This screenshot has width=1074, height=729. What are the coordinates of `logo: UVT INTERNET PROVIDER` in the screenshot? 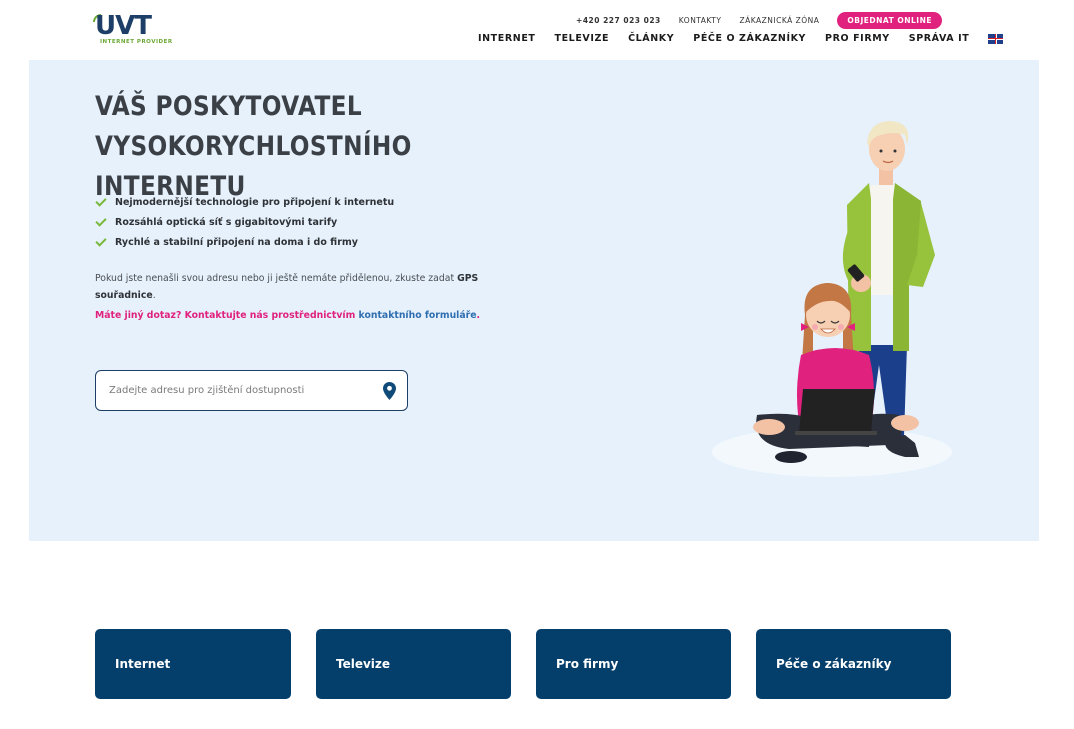 It's located at (133, 29).